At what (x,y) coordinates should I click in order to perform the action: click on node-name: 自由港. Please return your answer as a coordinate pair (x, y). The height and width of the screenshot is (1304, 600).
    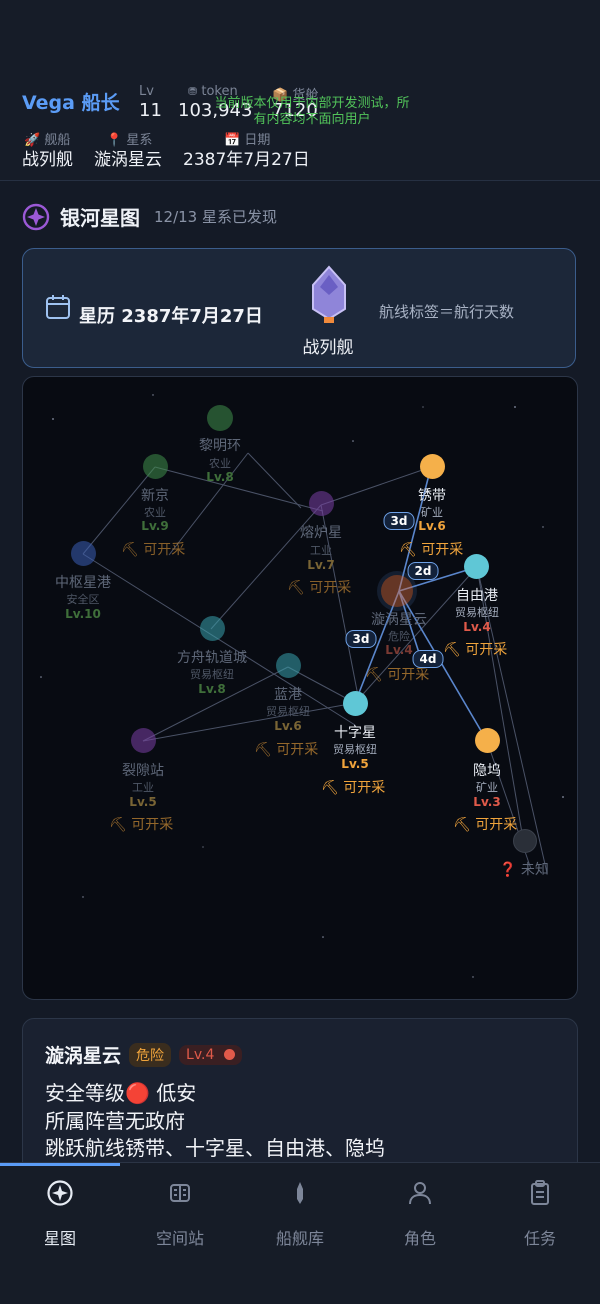
    Looking at the image, I should click on (477, 596).